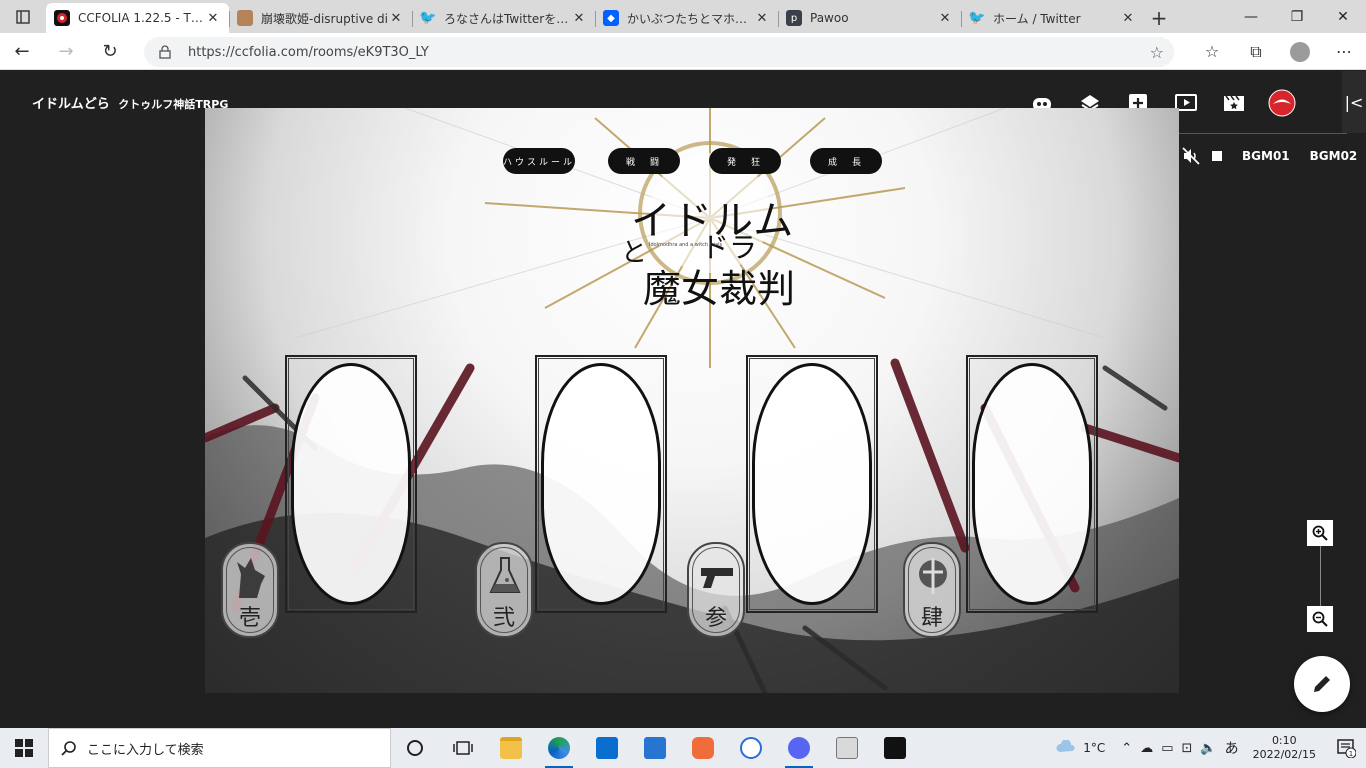 Image resolution: width=1366 pixels, height=768 pixels. I want to click on mail-at-button, so click(751, 748).